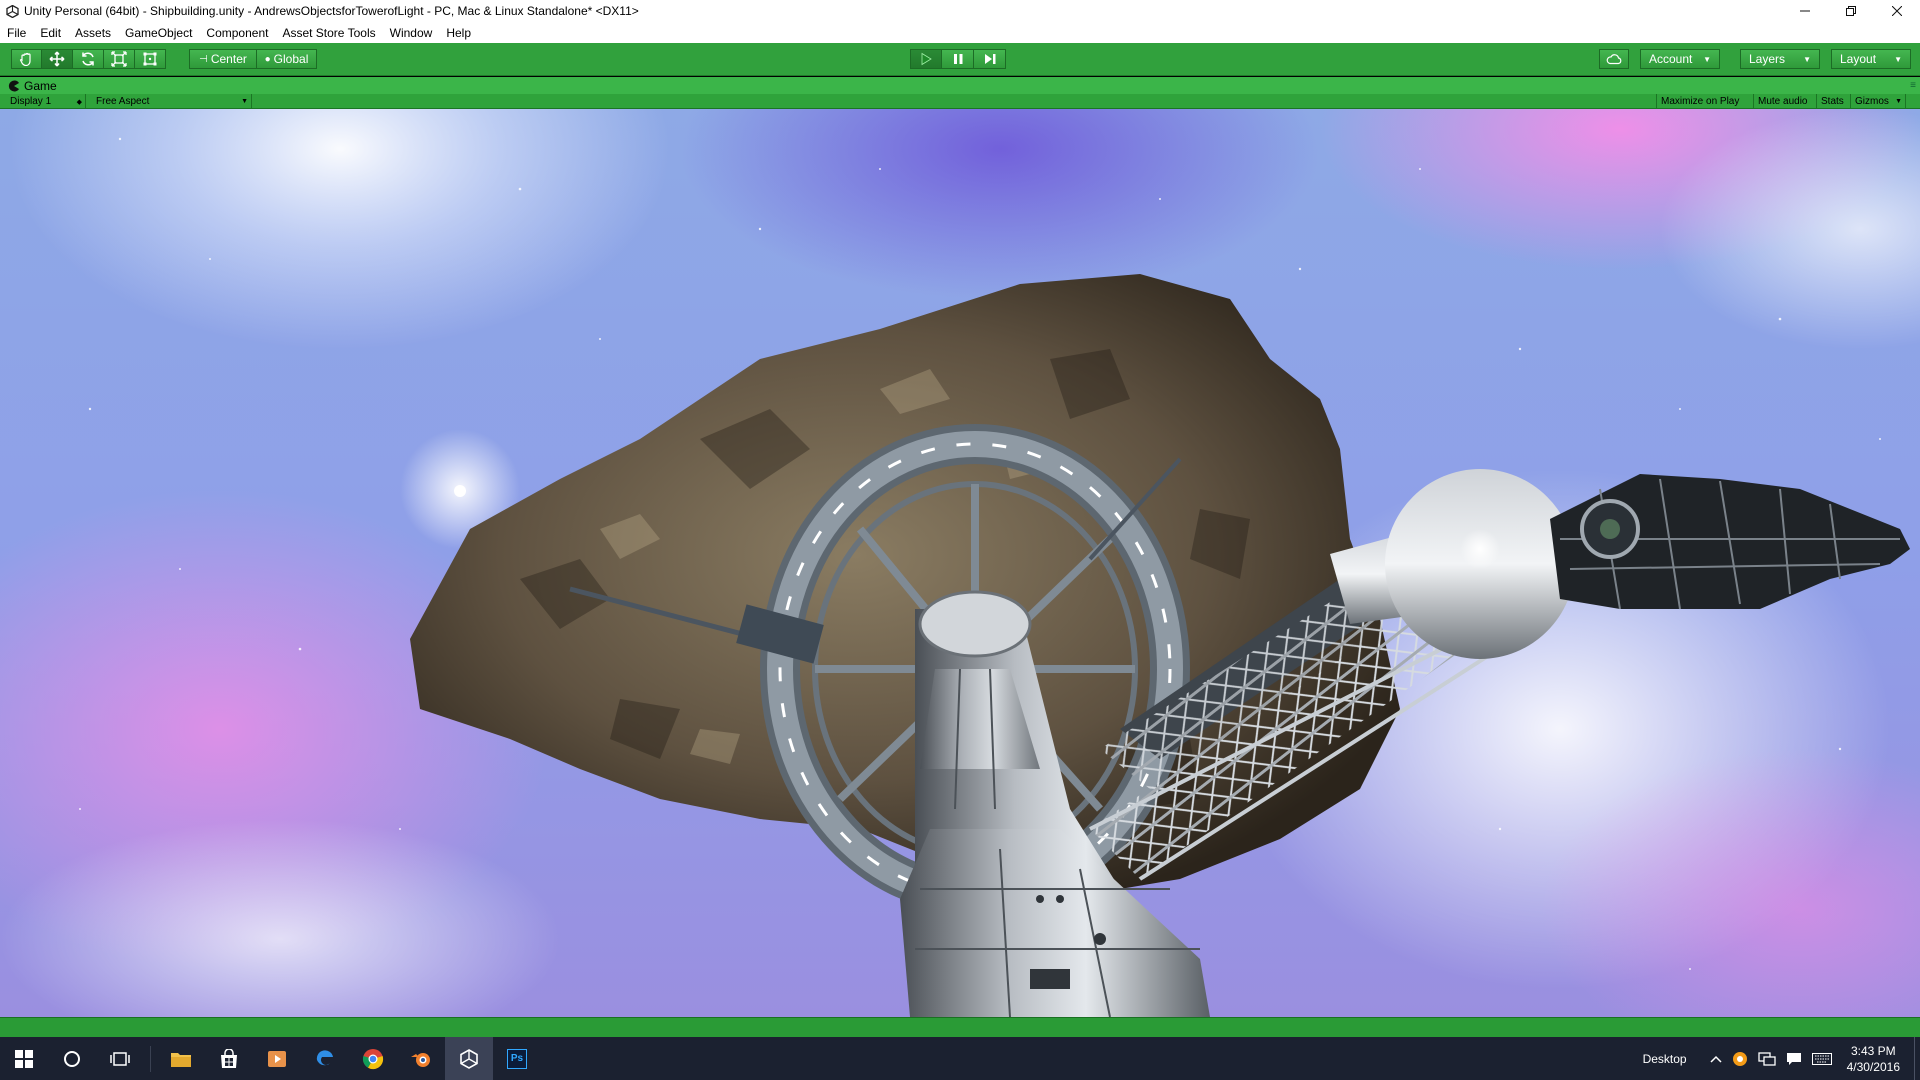  Describe the element at coordinates (1740, 1059) in the screenshot. I see `update-badge-icon` at that location.